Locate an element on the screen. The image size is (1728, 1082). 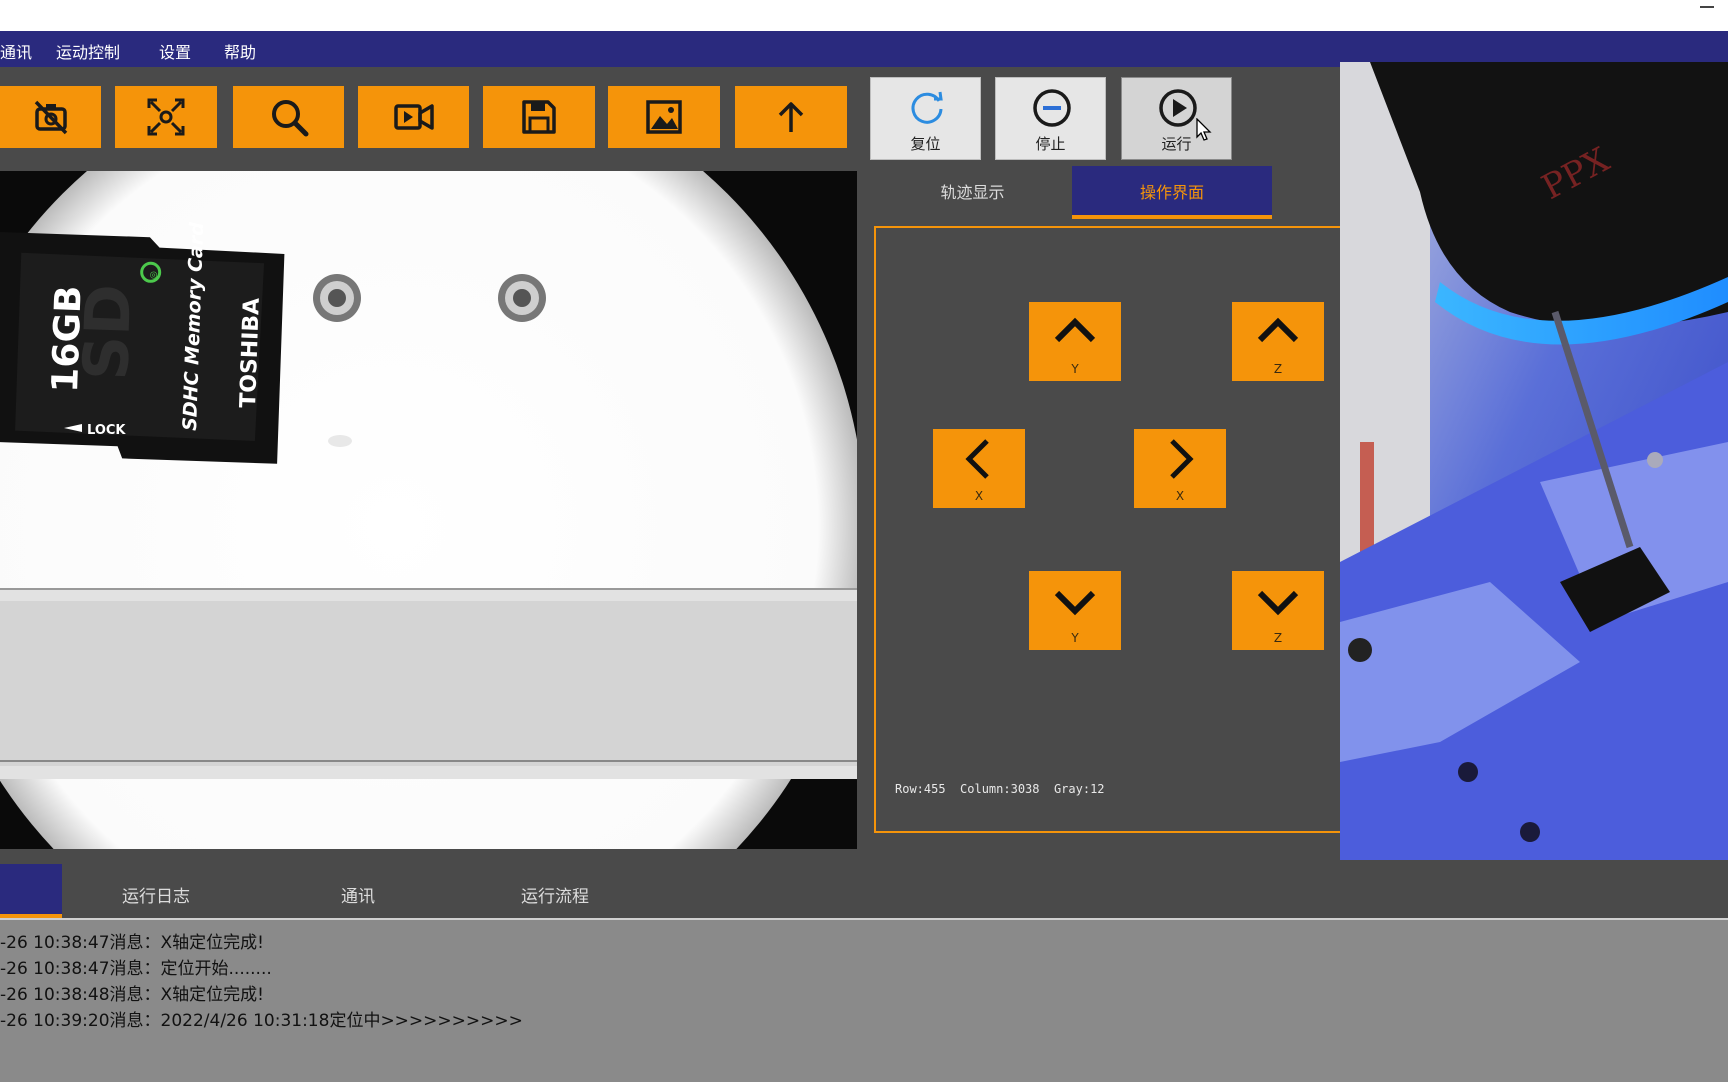
tab-communication: 通讯 is located at coordinates (358, 894).